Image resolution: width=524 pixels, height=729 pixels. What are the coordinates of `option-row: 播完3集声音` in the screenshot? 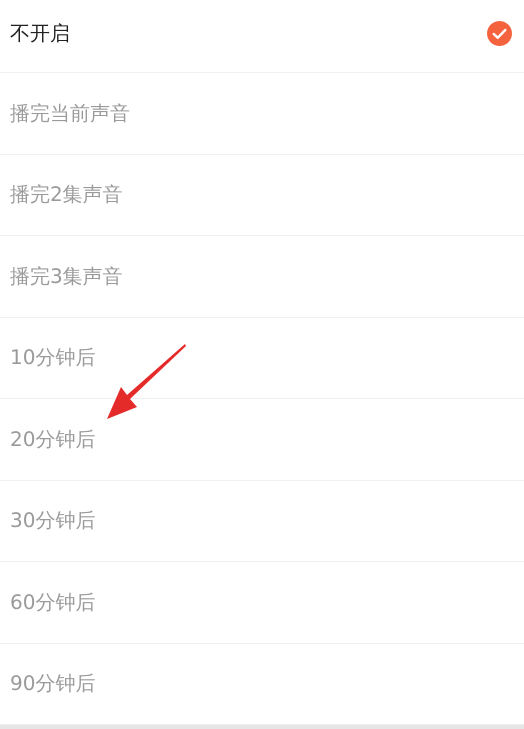 It's located at (262, 277).